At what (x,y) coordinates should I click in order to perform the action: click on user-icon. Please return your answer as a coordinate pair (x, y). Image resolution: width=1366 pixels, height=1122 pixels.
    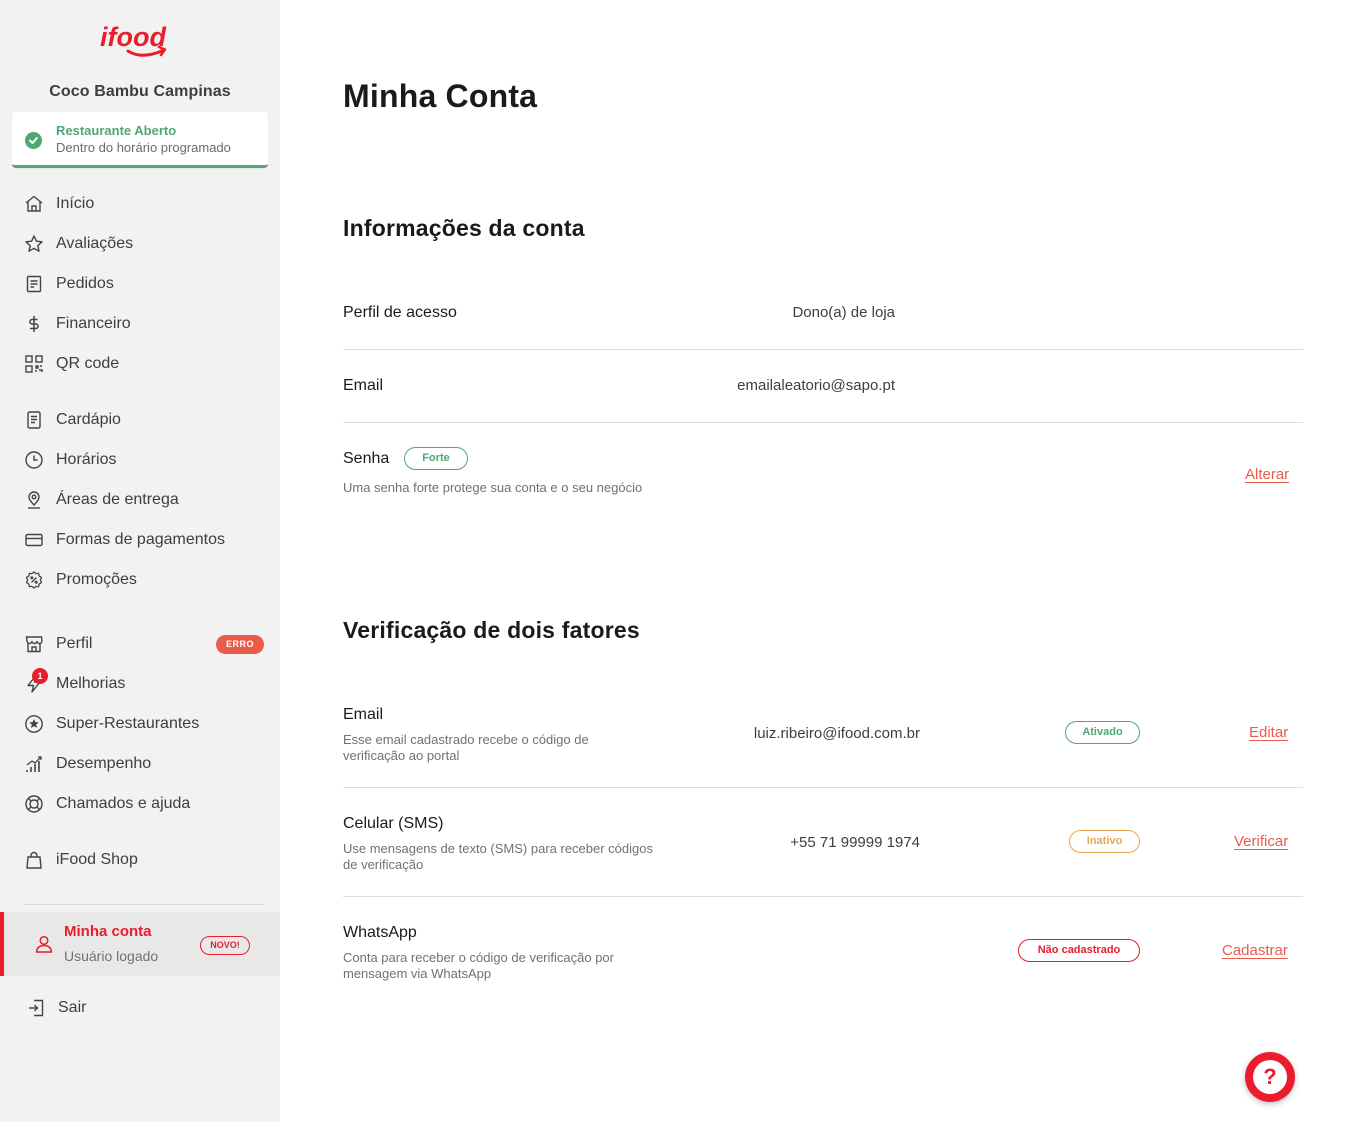
    Looking at the image, I should click on (44, 944).